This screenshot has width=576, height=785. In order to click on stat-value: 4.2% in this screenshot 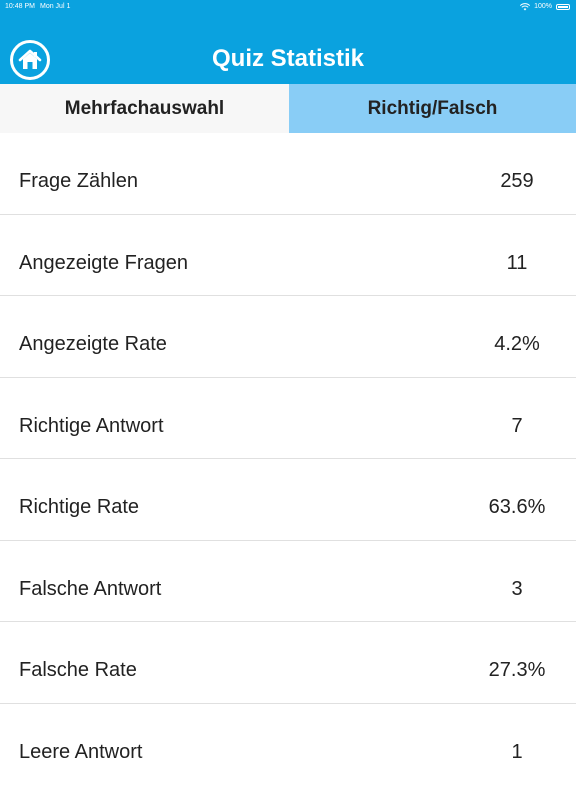, I will do `click(517, 344)`.